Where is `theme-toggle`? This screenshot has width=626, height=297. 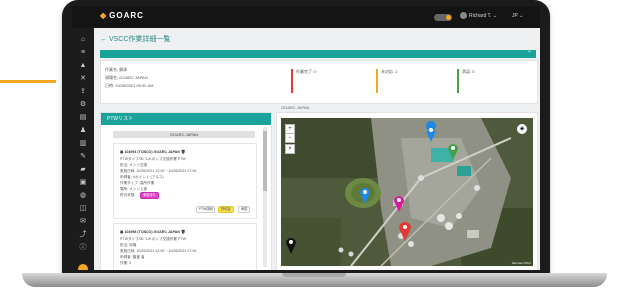
theme-toggle is located at coordinates (443, 17).